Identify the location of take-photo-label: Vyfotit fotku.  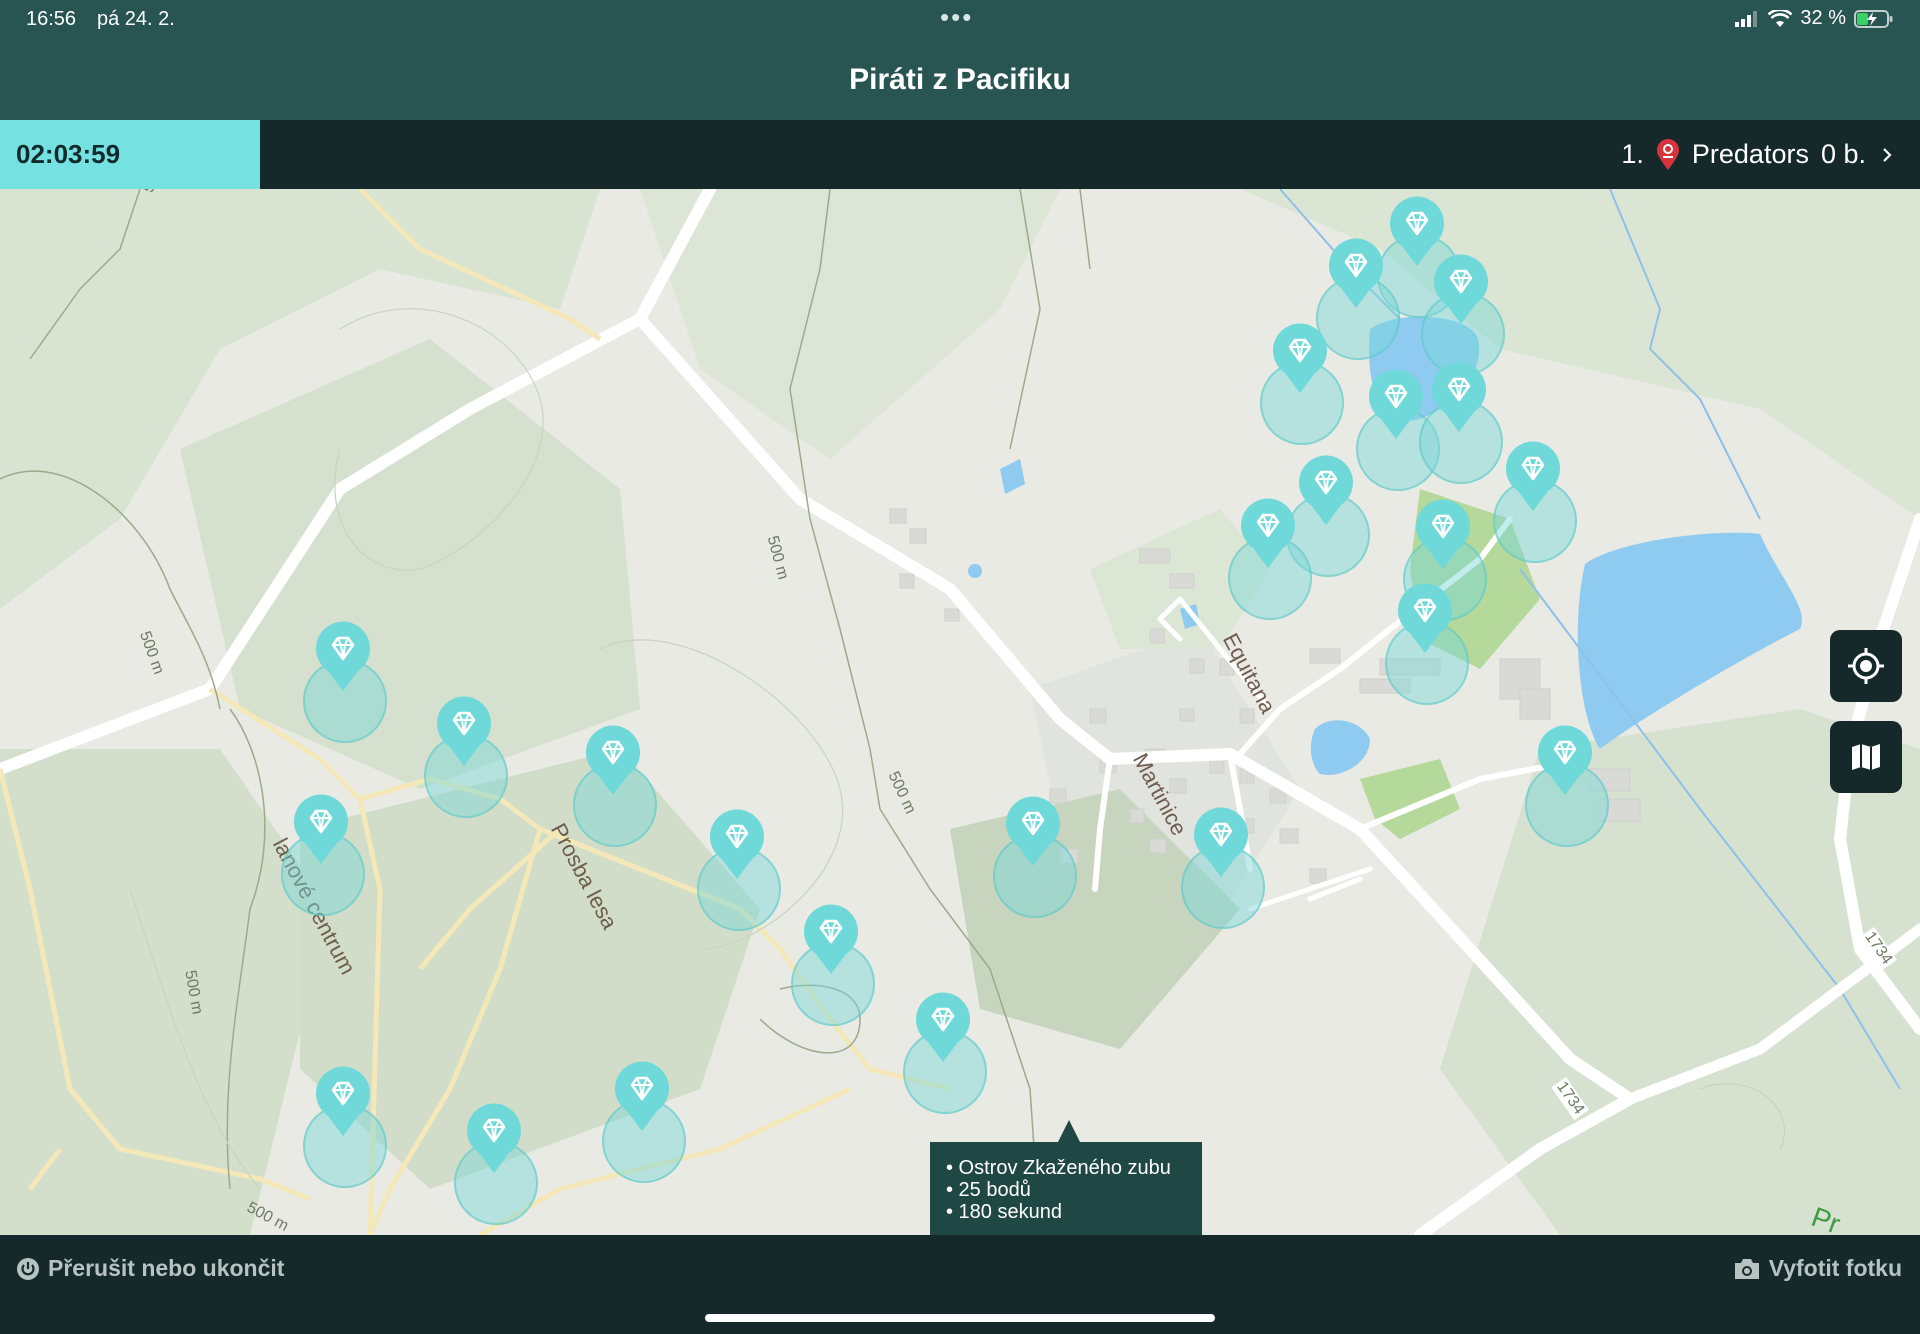
(1835, 1268).